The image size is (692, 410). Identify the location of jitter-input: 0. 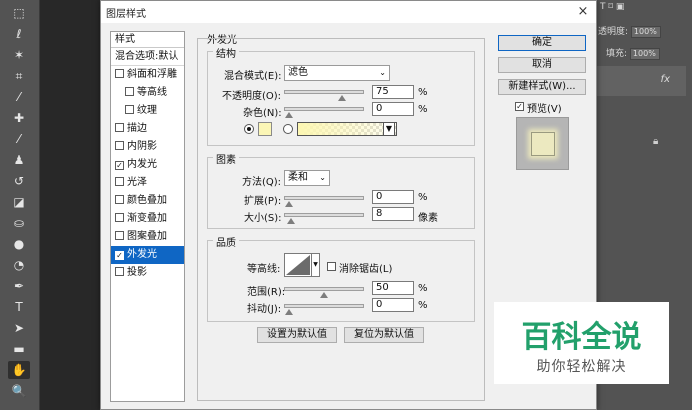
(393, 305).